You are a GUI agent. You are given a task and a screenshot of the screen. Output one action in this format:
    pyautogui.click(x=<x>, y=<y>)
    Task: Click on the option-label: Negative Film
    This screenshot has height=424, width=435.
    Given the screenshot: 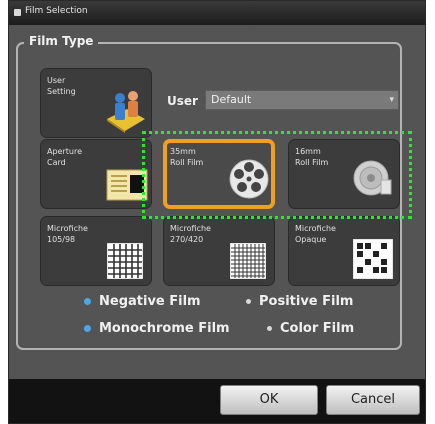 What is the action you would take?
    pyautogui.click(x=150, y=301)
    